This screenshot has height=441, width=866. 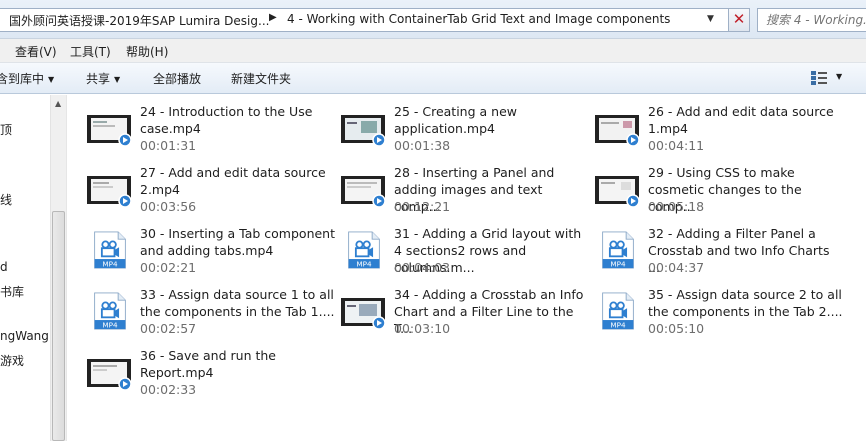 I want to click on nav-scrollbar: ▲, so click(x=58, y=268).